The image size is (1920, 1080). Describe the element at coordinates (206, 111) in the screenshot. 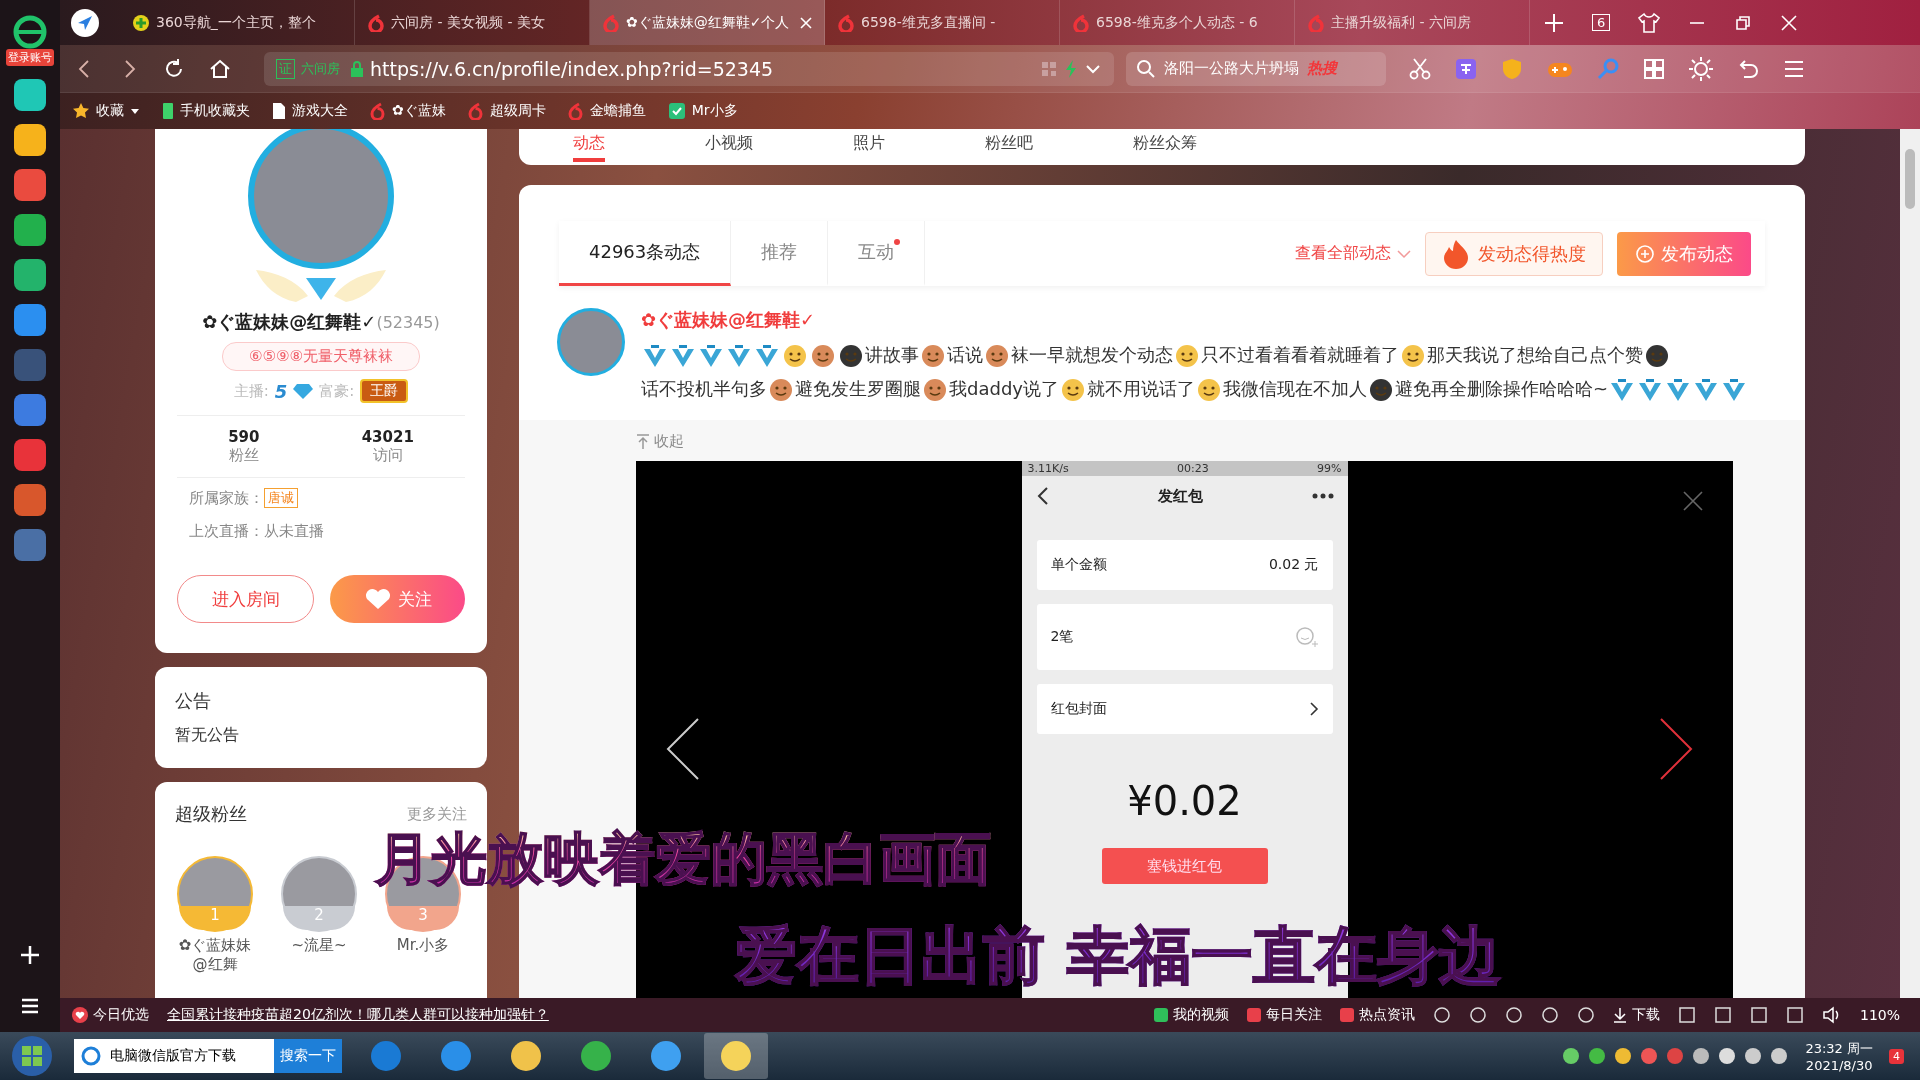

I see `bookmark-item: 手机收藏夹` at that location.